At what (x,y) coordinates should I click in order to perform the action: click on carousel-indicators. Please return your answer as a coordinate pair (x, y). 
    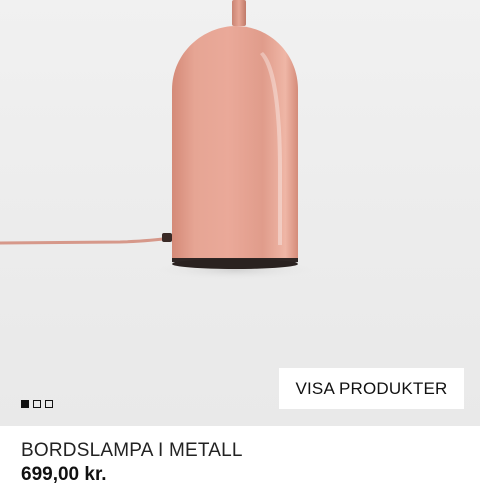
    Looking at the image, I should click on (37, 404).